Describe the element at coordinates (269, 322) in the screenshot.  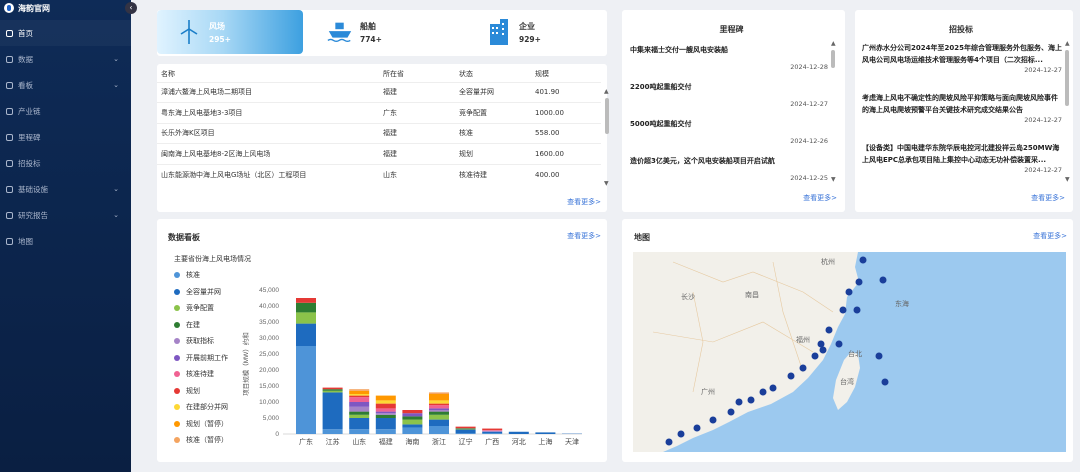
I see `y-tick-label: 35,000` at that location.